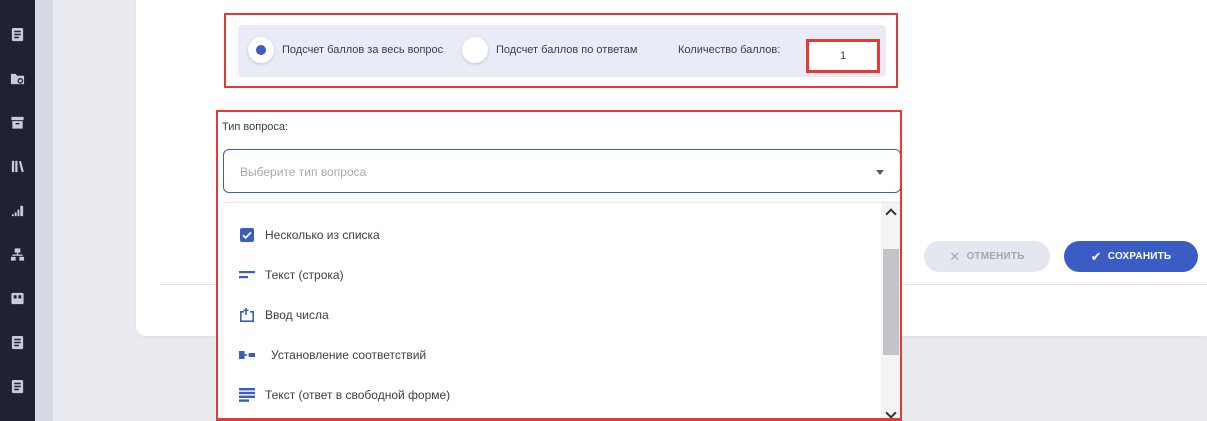  I want to click on folder-settings-icon, so click(17, 78).